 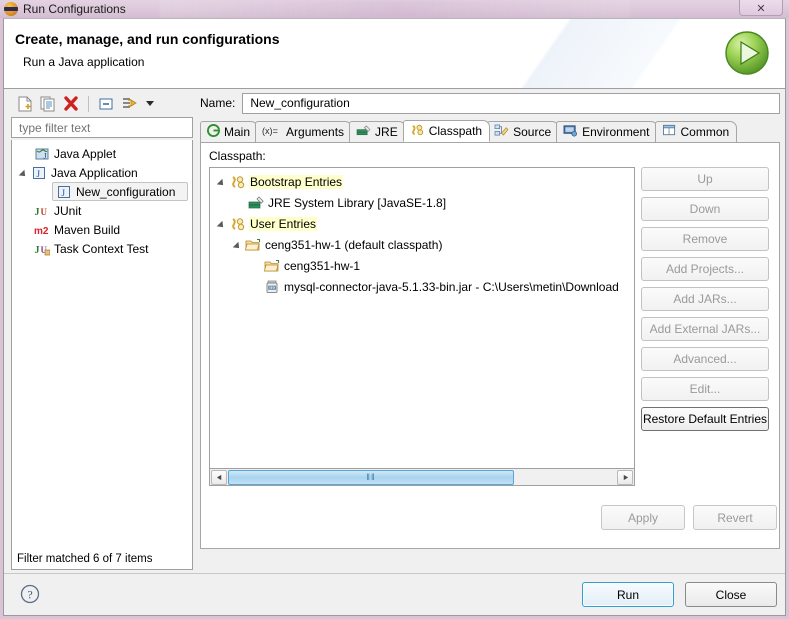 I want to click on classpath-tab-icon, so click(x=417, y=131).